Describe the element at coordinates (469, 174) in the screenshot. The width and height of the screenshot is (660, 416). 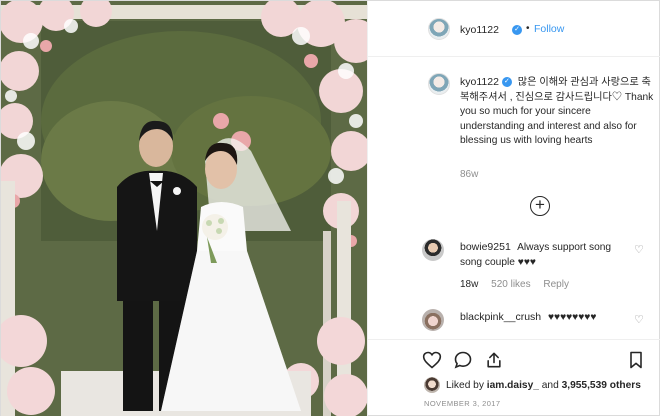
I see `caption-time-ago: 86w` at that location.